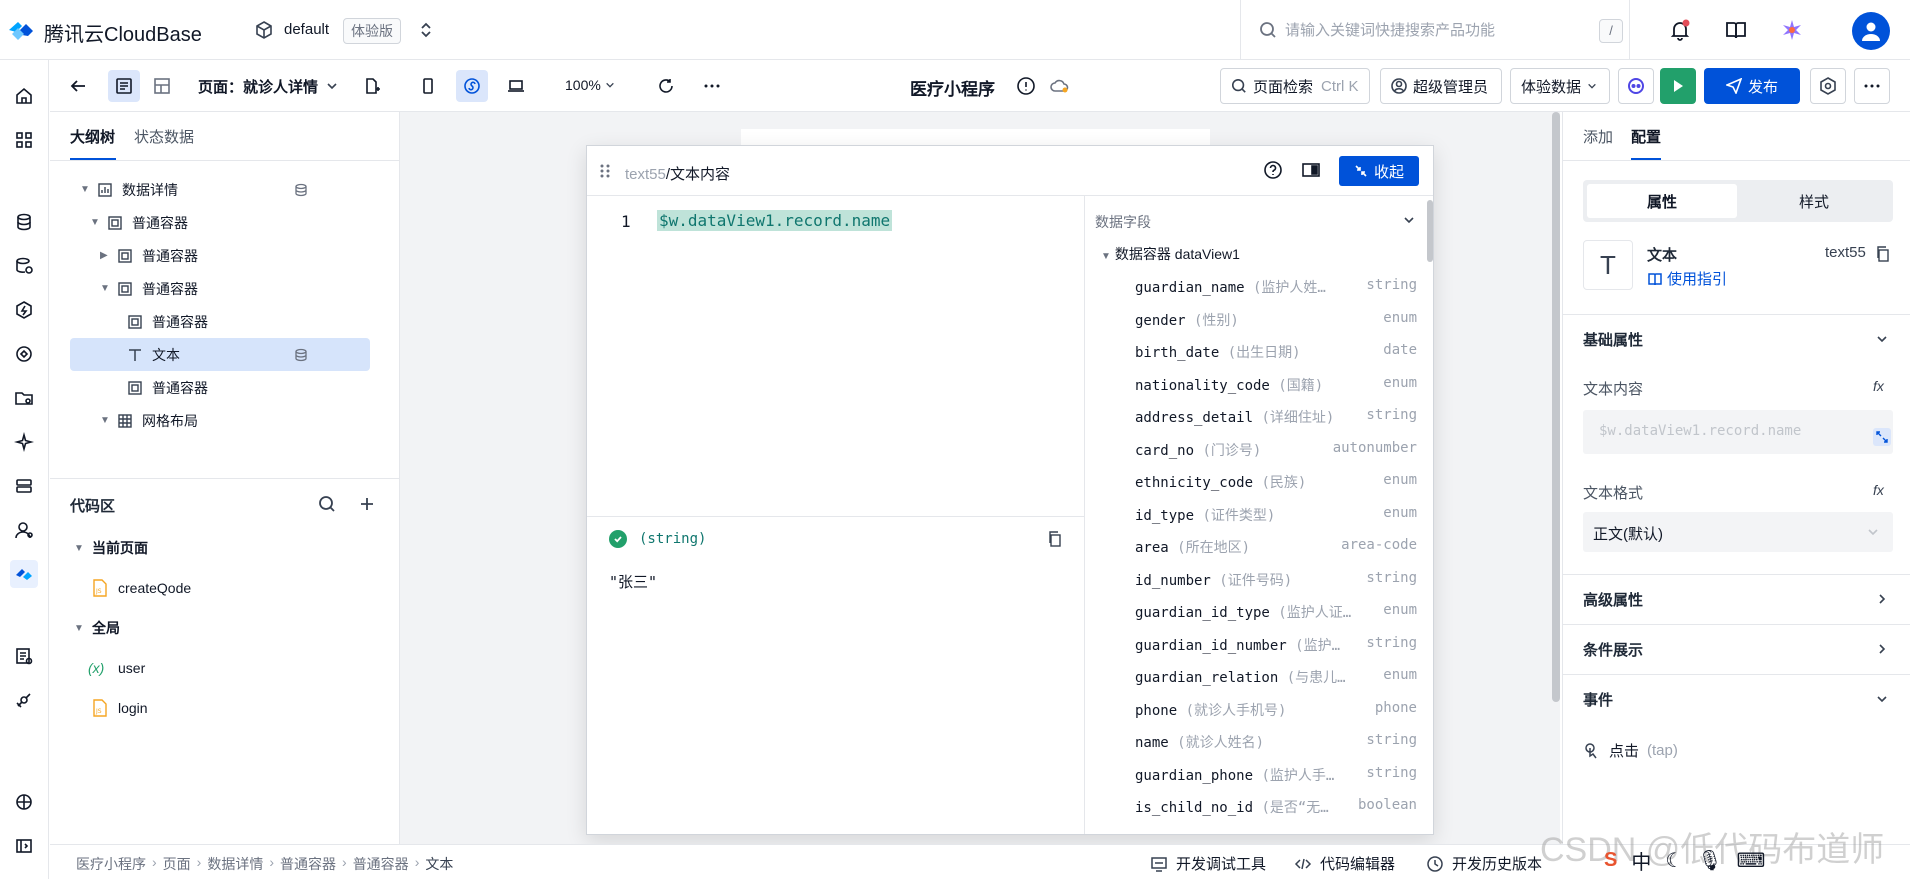  I want to click on code-group: ▼ 全局, so click(220, 628).